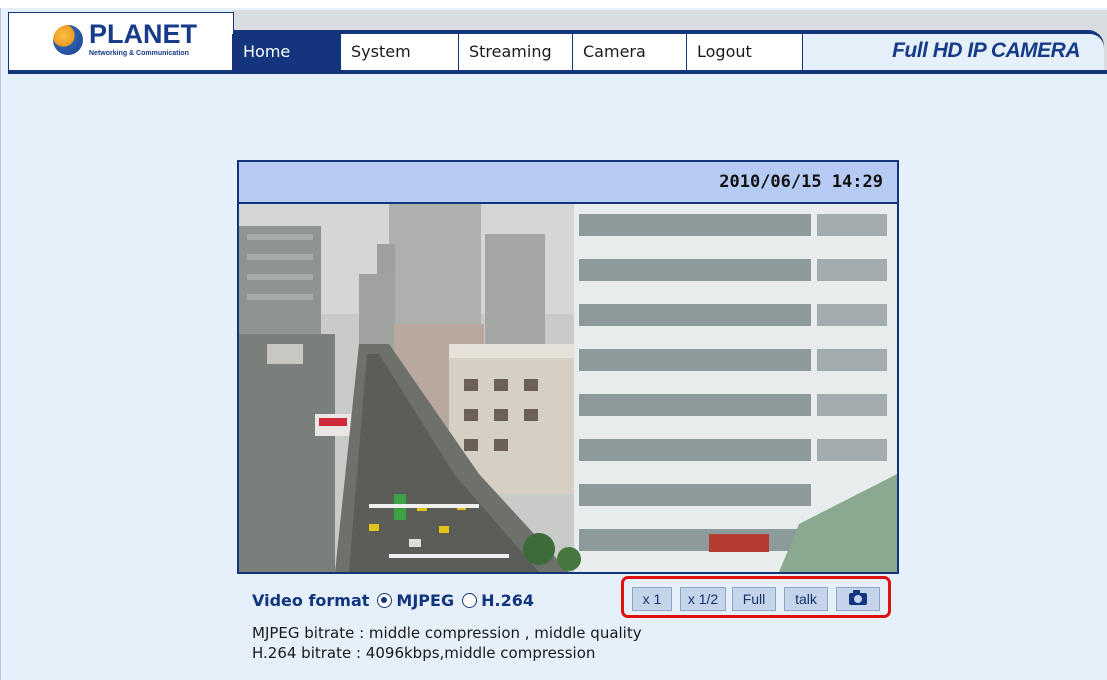 This screenshot has height=680, width=1107. I want to click on top-strip, so click(553, 4).